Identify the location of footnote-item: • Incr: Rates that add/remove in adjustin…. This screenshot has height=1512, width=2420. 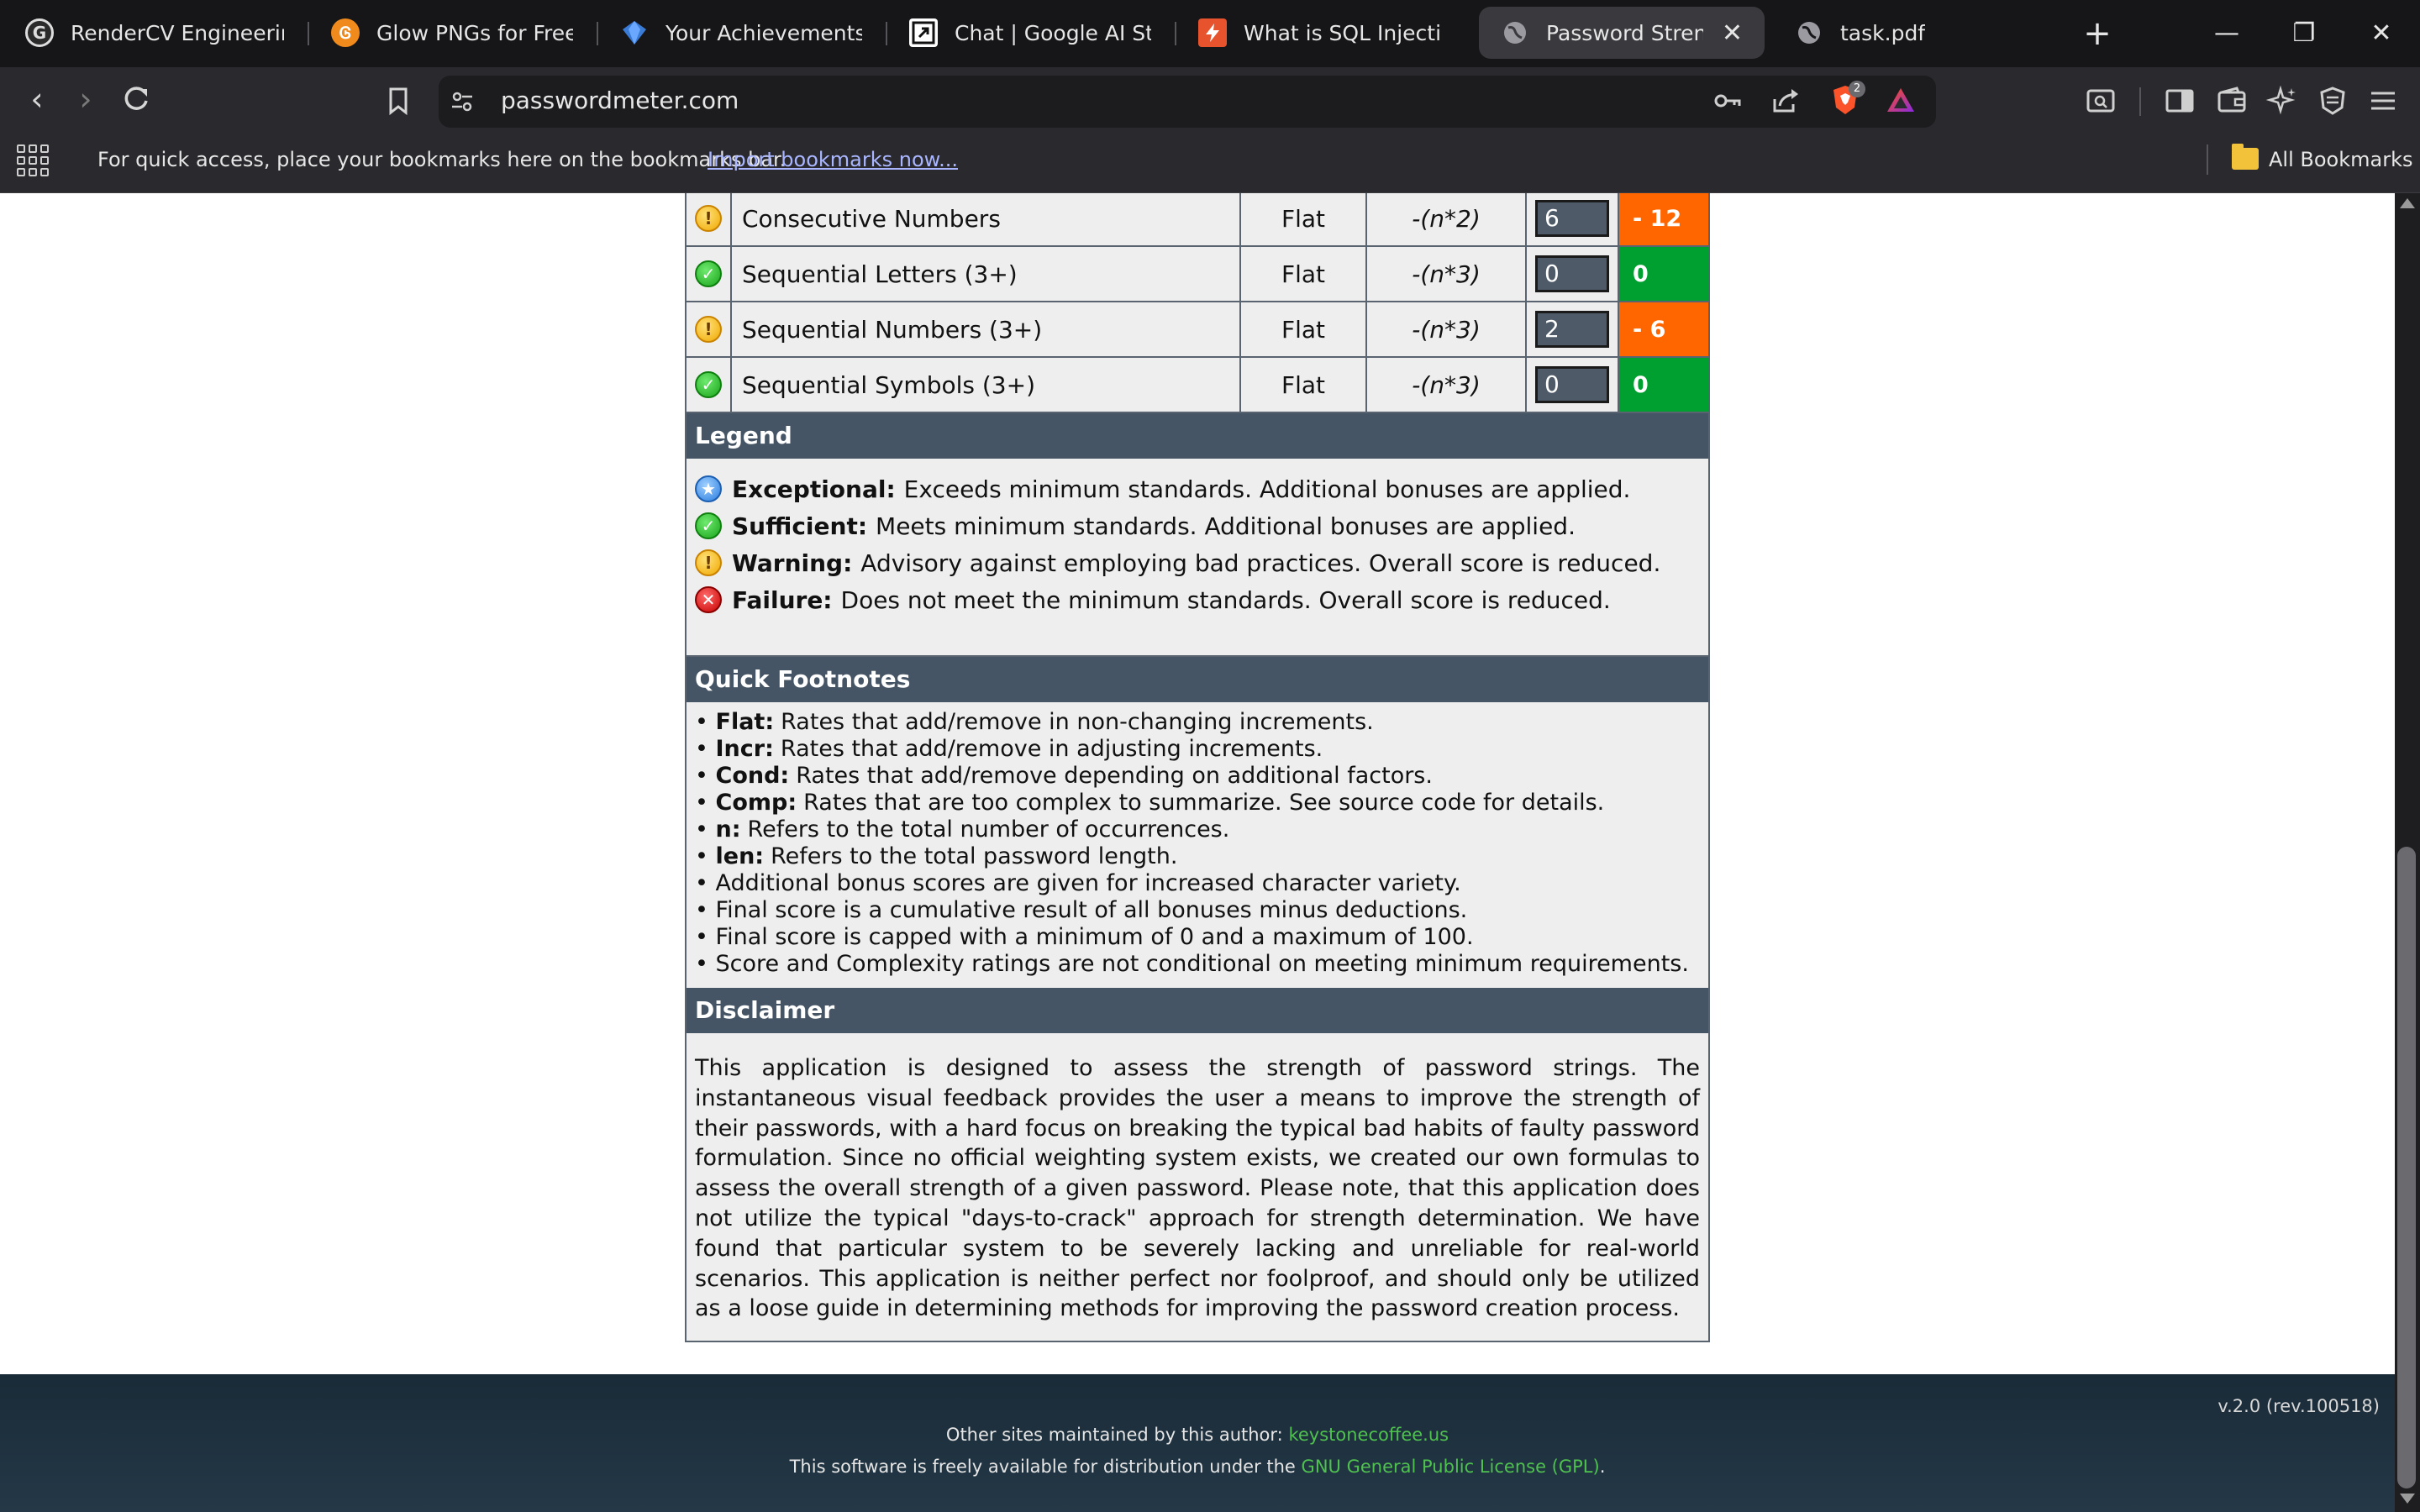
(1009, 749).